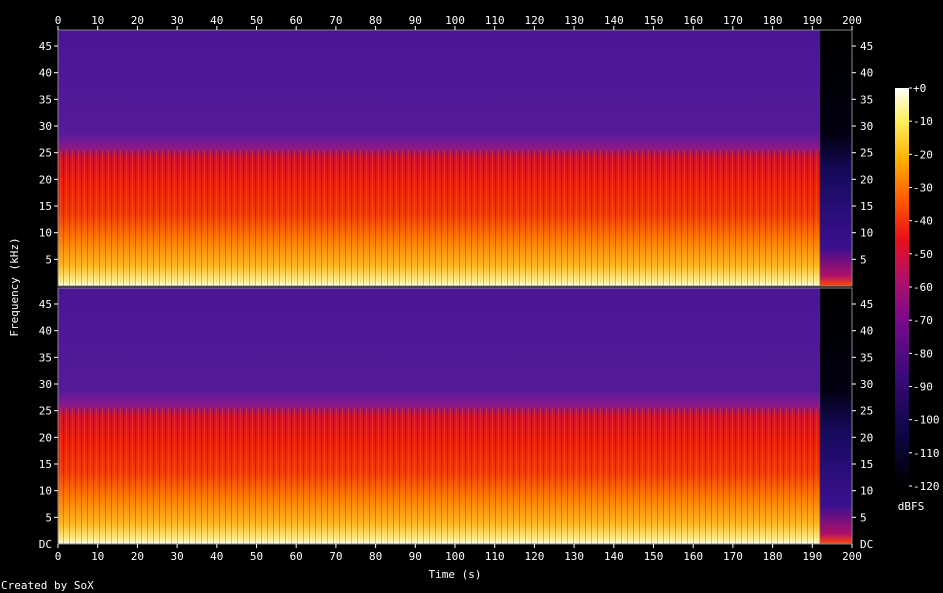 Image resolution: width=943 pixels, height=593 pixels. Describe the element at coordinates (137, 556) in the screenshot. I see `x-tick-label: 20` at that location.